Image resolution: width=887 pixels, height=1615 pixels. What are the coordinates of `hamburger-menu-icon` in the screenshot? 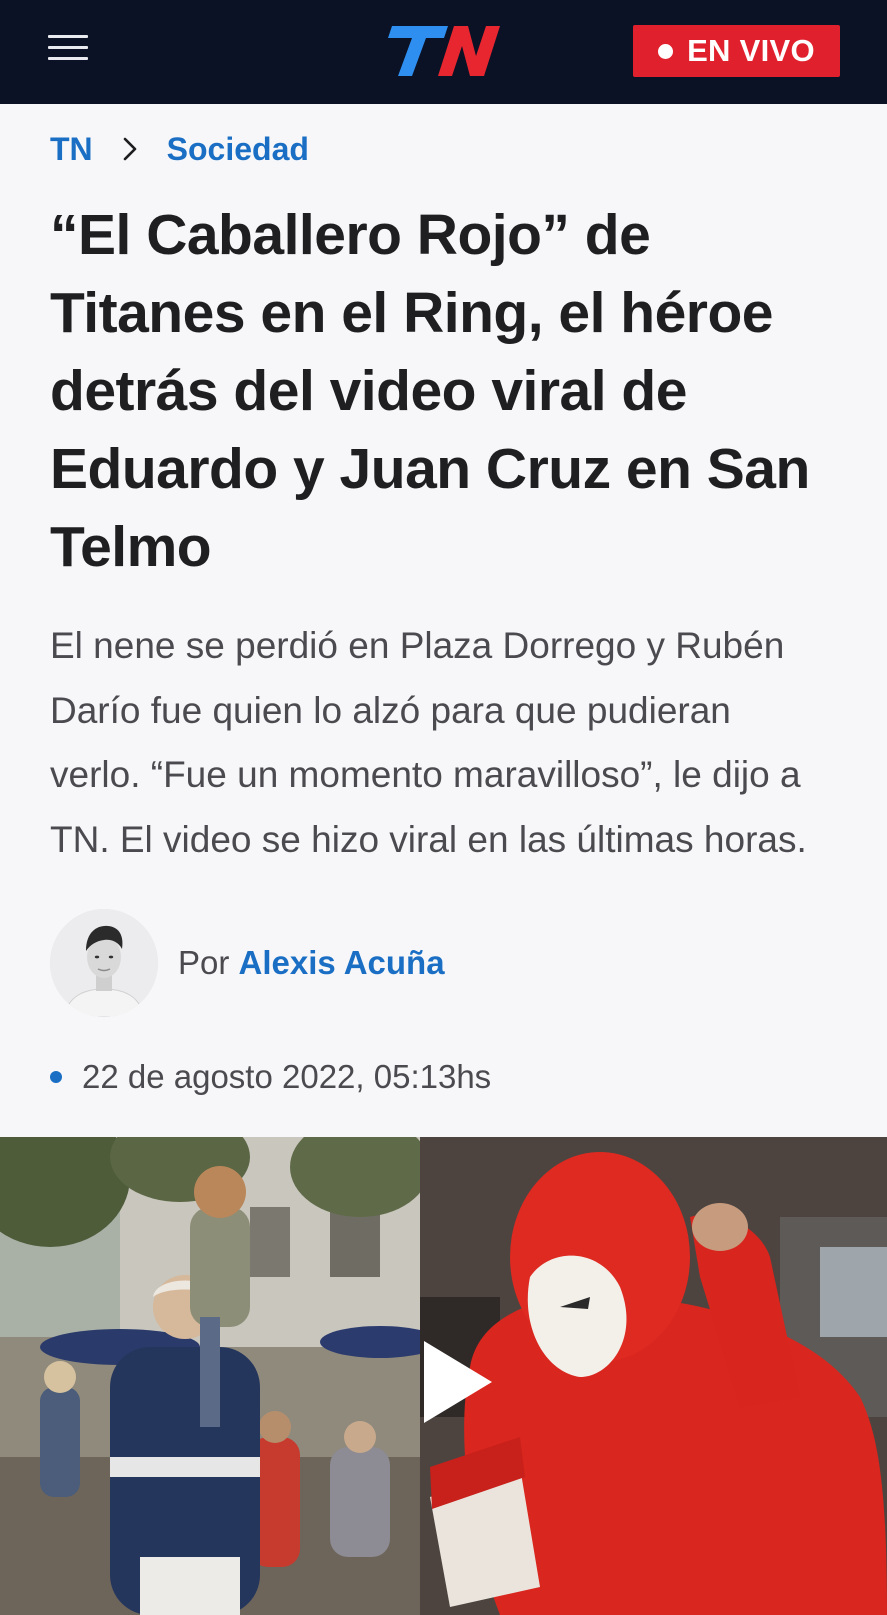 It's located at (69, 48).